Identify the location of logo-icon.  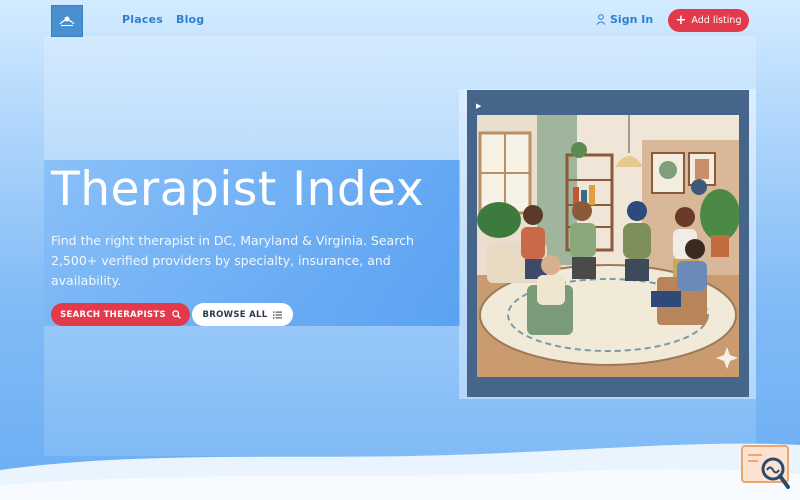
(67, 21).